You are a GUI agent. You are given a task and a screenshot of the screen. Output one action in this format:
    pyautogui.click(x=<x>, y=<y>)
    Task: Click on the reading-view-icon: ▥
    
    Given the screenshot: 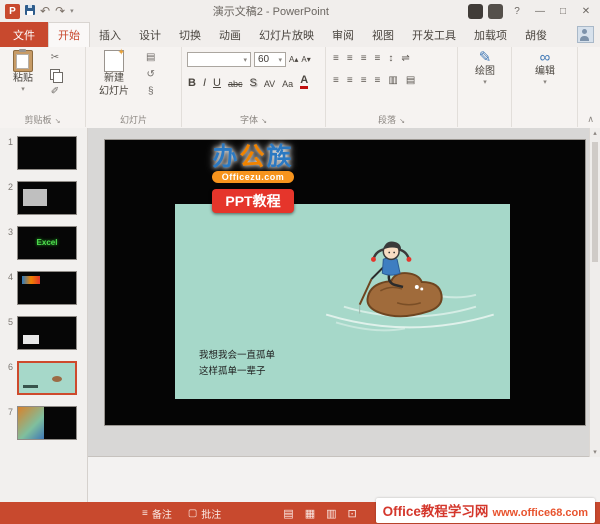 What is the action you would take?
    pyautogui.click(x=331, y=513)
    